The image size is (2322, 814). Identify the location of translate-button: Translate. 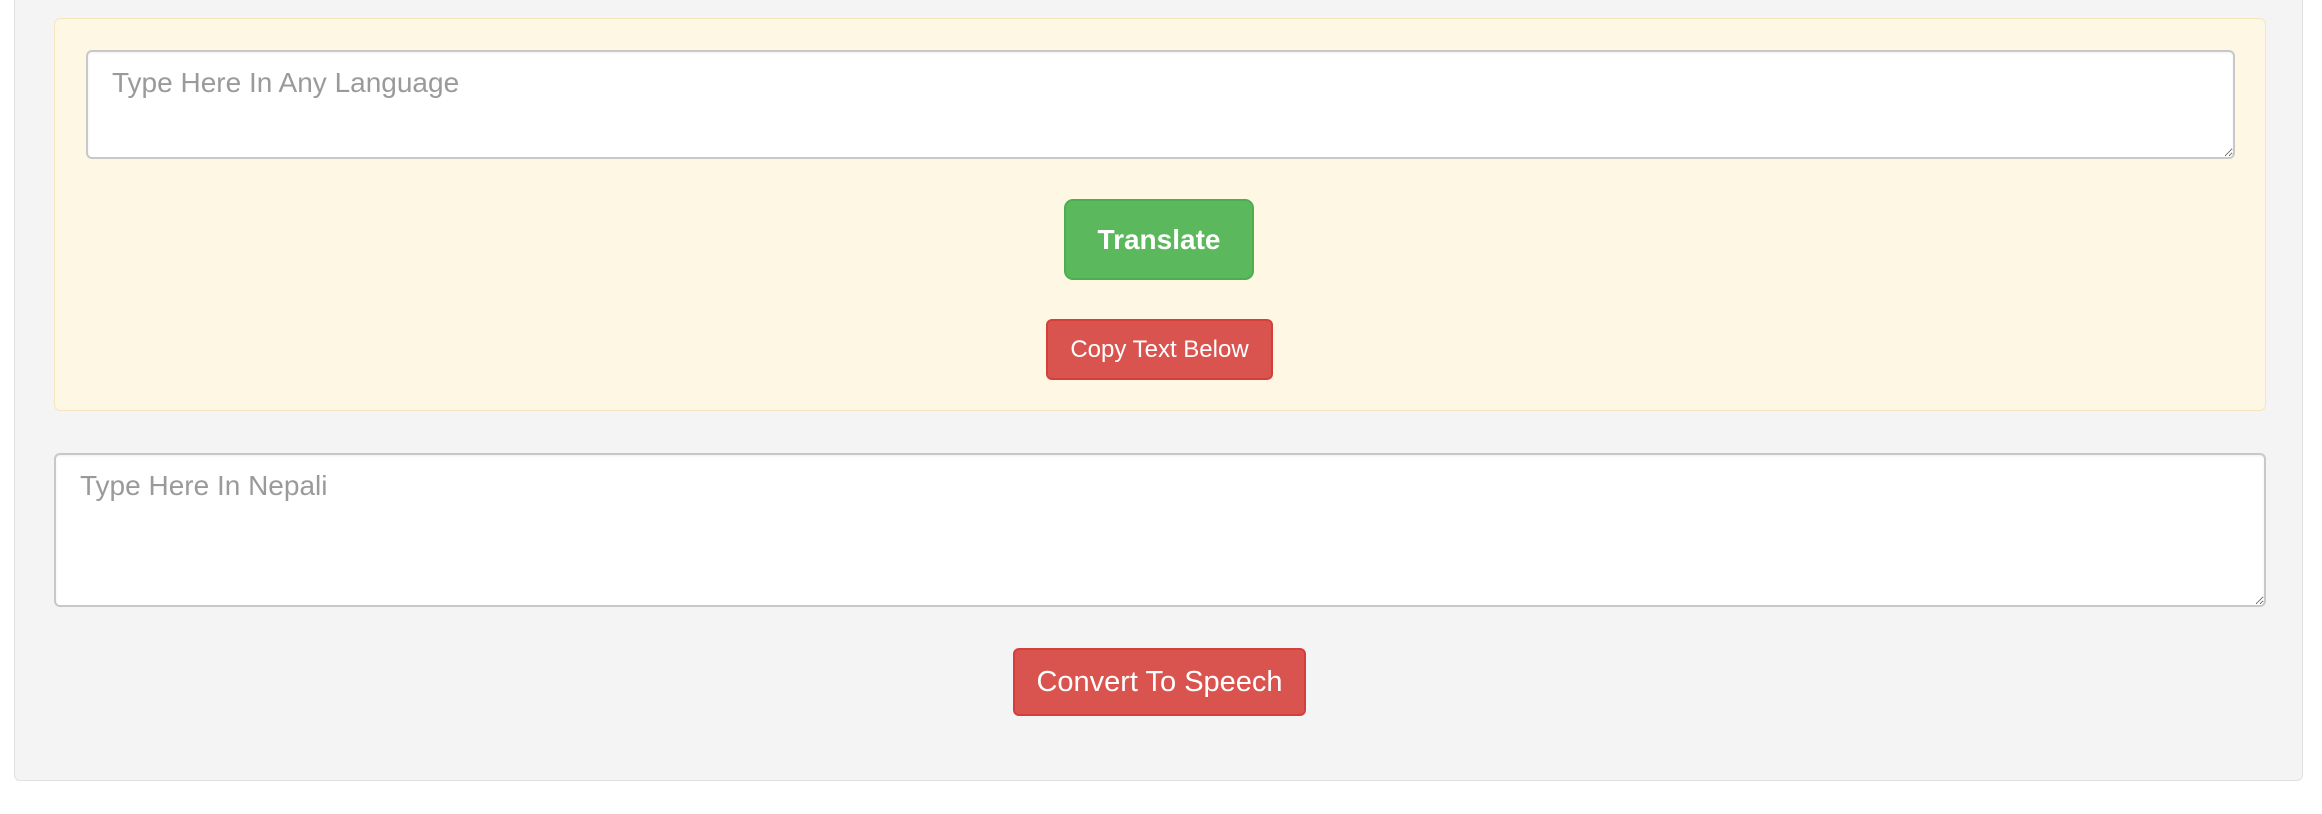
(1159, 239).